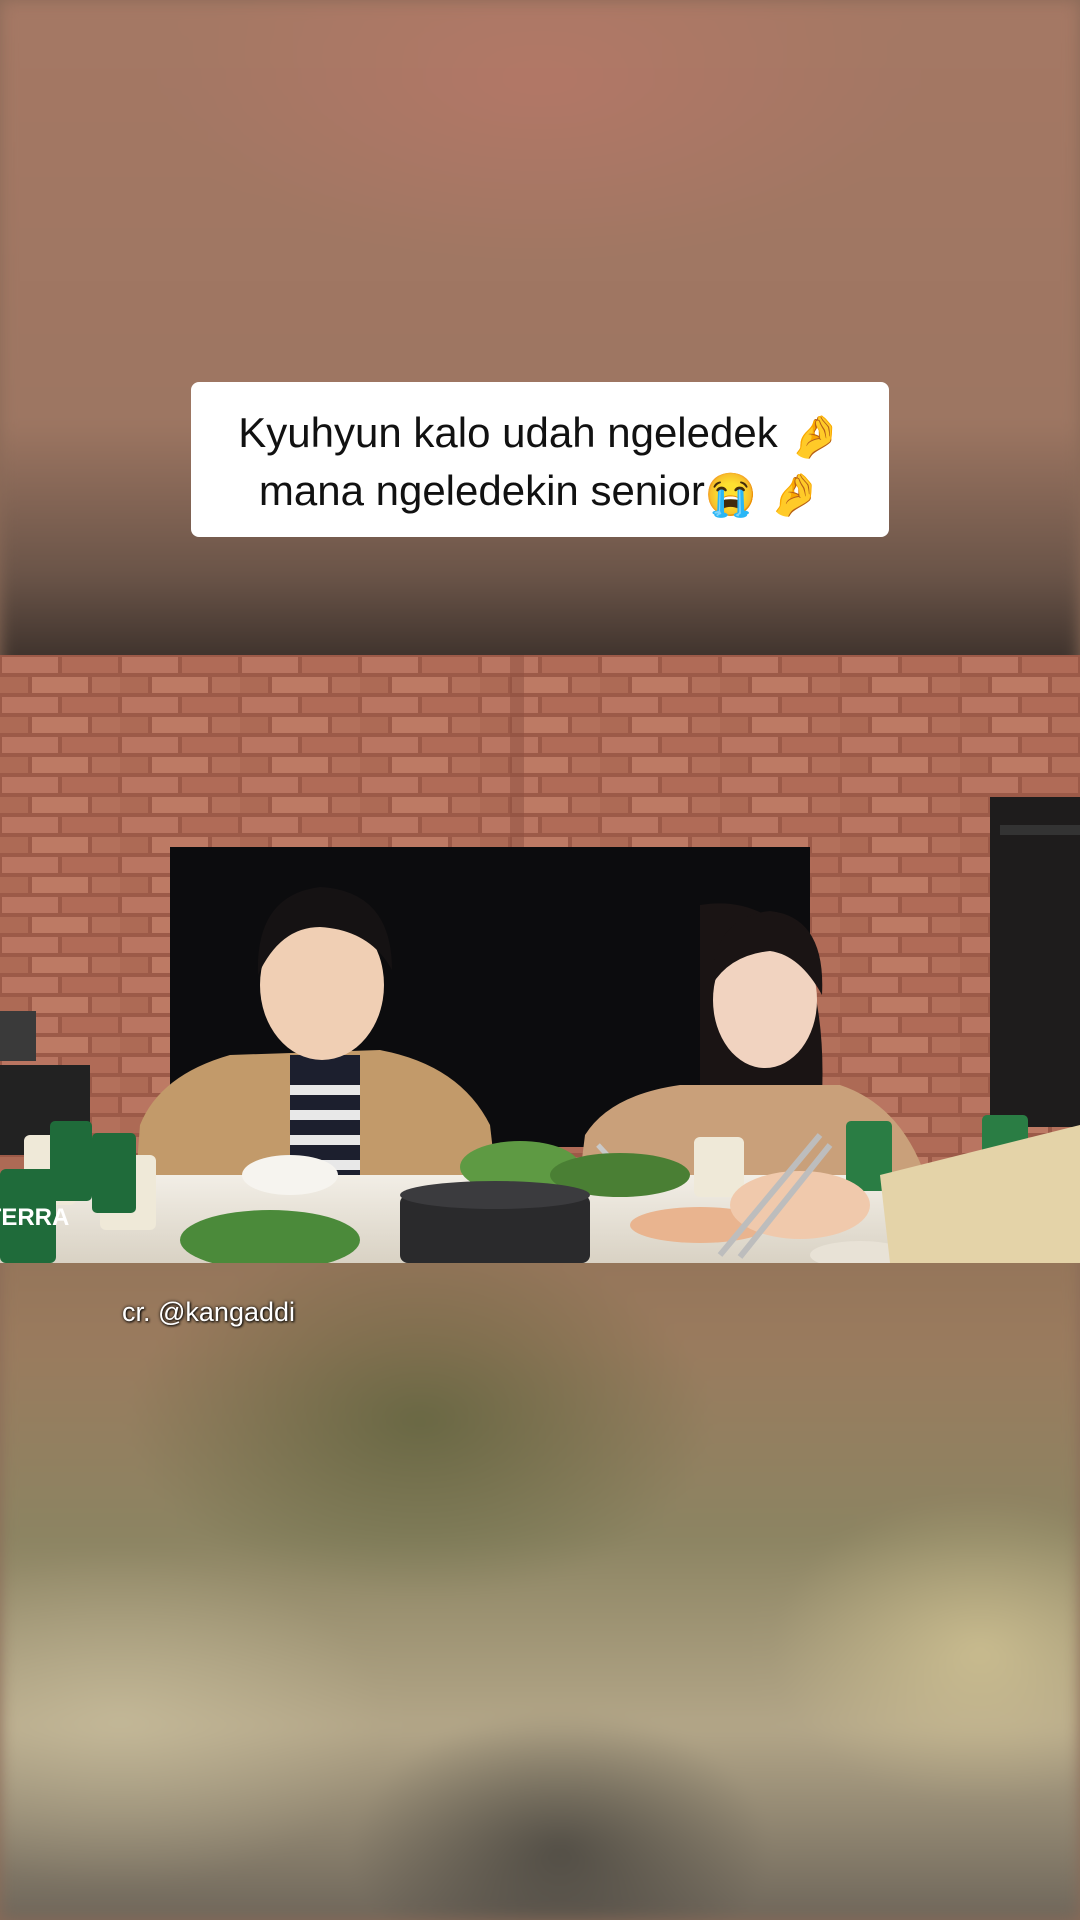 The image size is (1080, 1920). Describe the element at coordinates (34, 1217) in the screenshot. I see `can-label: TERRA` at that location.